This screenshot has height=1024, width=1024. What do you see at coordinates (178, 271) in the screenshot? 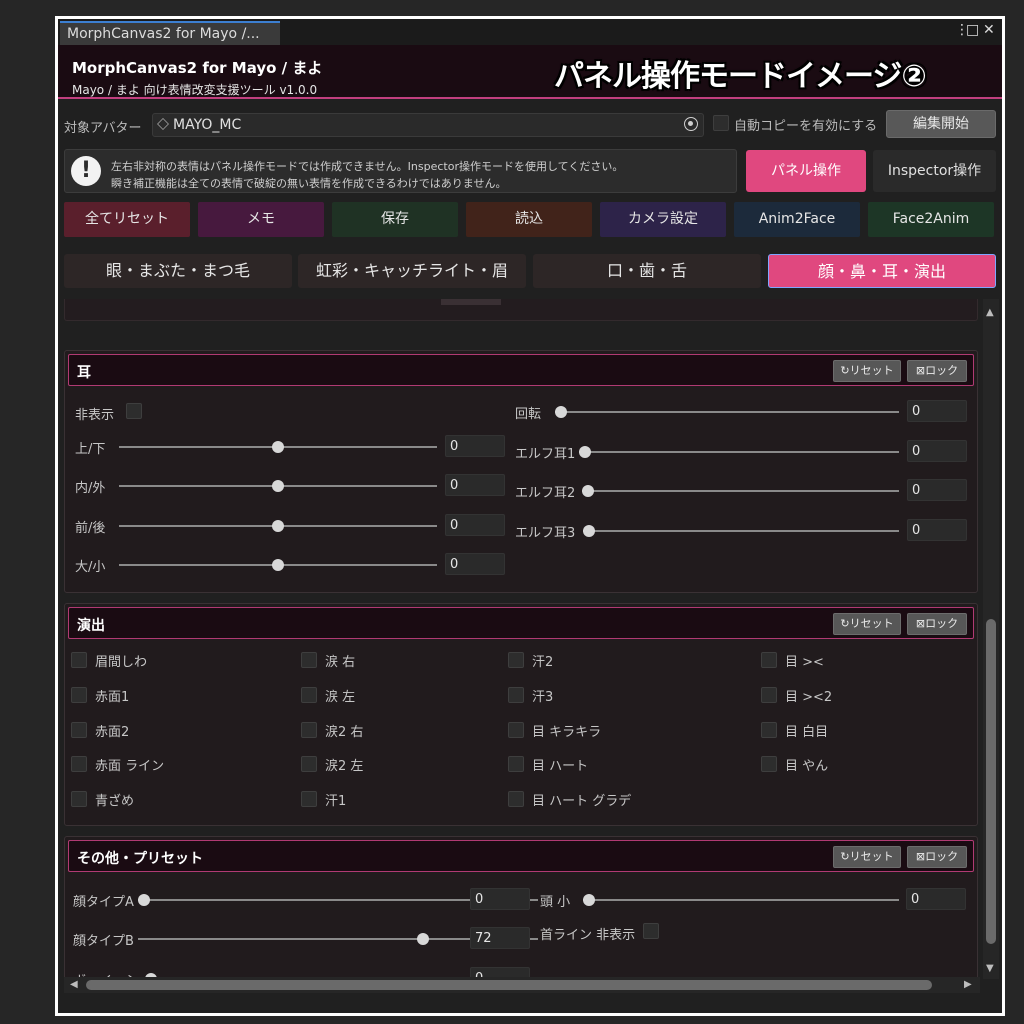
I see `section-tab: 眼・まぶた・まつ毛` at bounding box center [178, 271].